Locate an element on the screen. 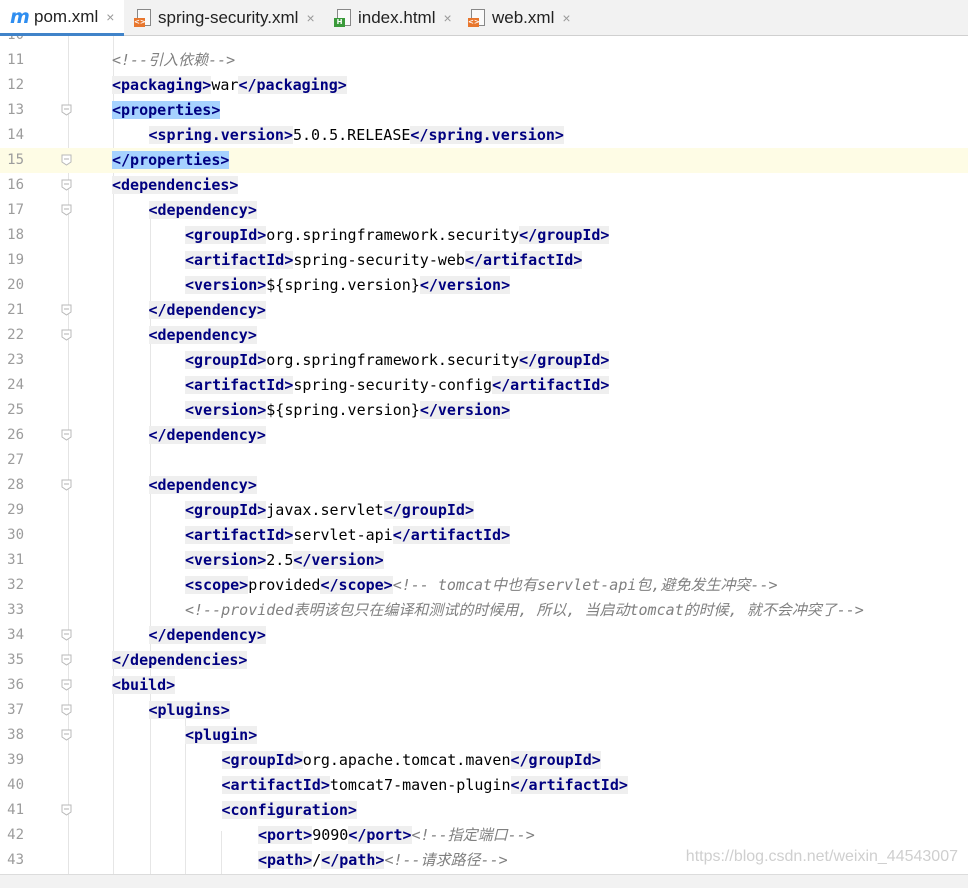 This screenshot has height=888, width=968. xml-tag: </dependency> is located at coordinates (207, 635).